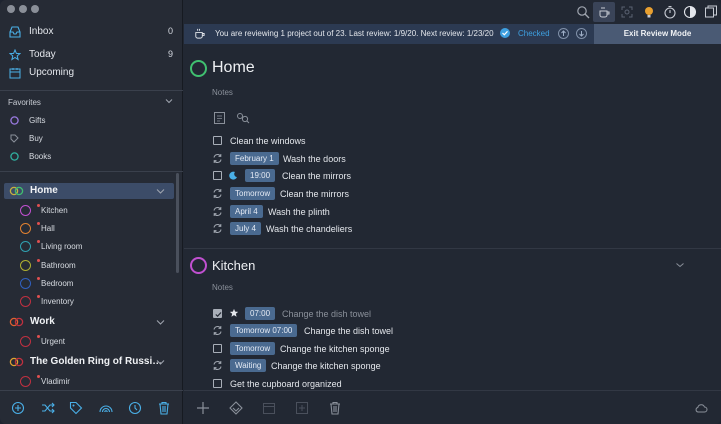  What do you see at coordinates (48, 408) in the screenshot?
I see `shuffle-icon` at bounding box center [48, 408].